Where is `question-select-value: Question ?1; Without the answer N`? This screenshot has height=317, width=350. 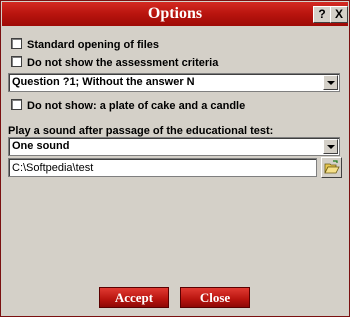
question-select-value: Question ?1; Without the answer N is located at coordinates (103, 82).